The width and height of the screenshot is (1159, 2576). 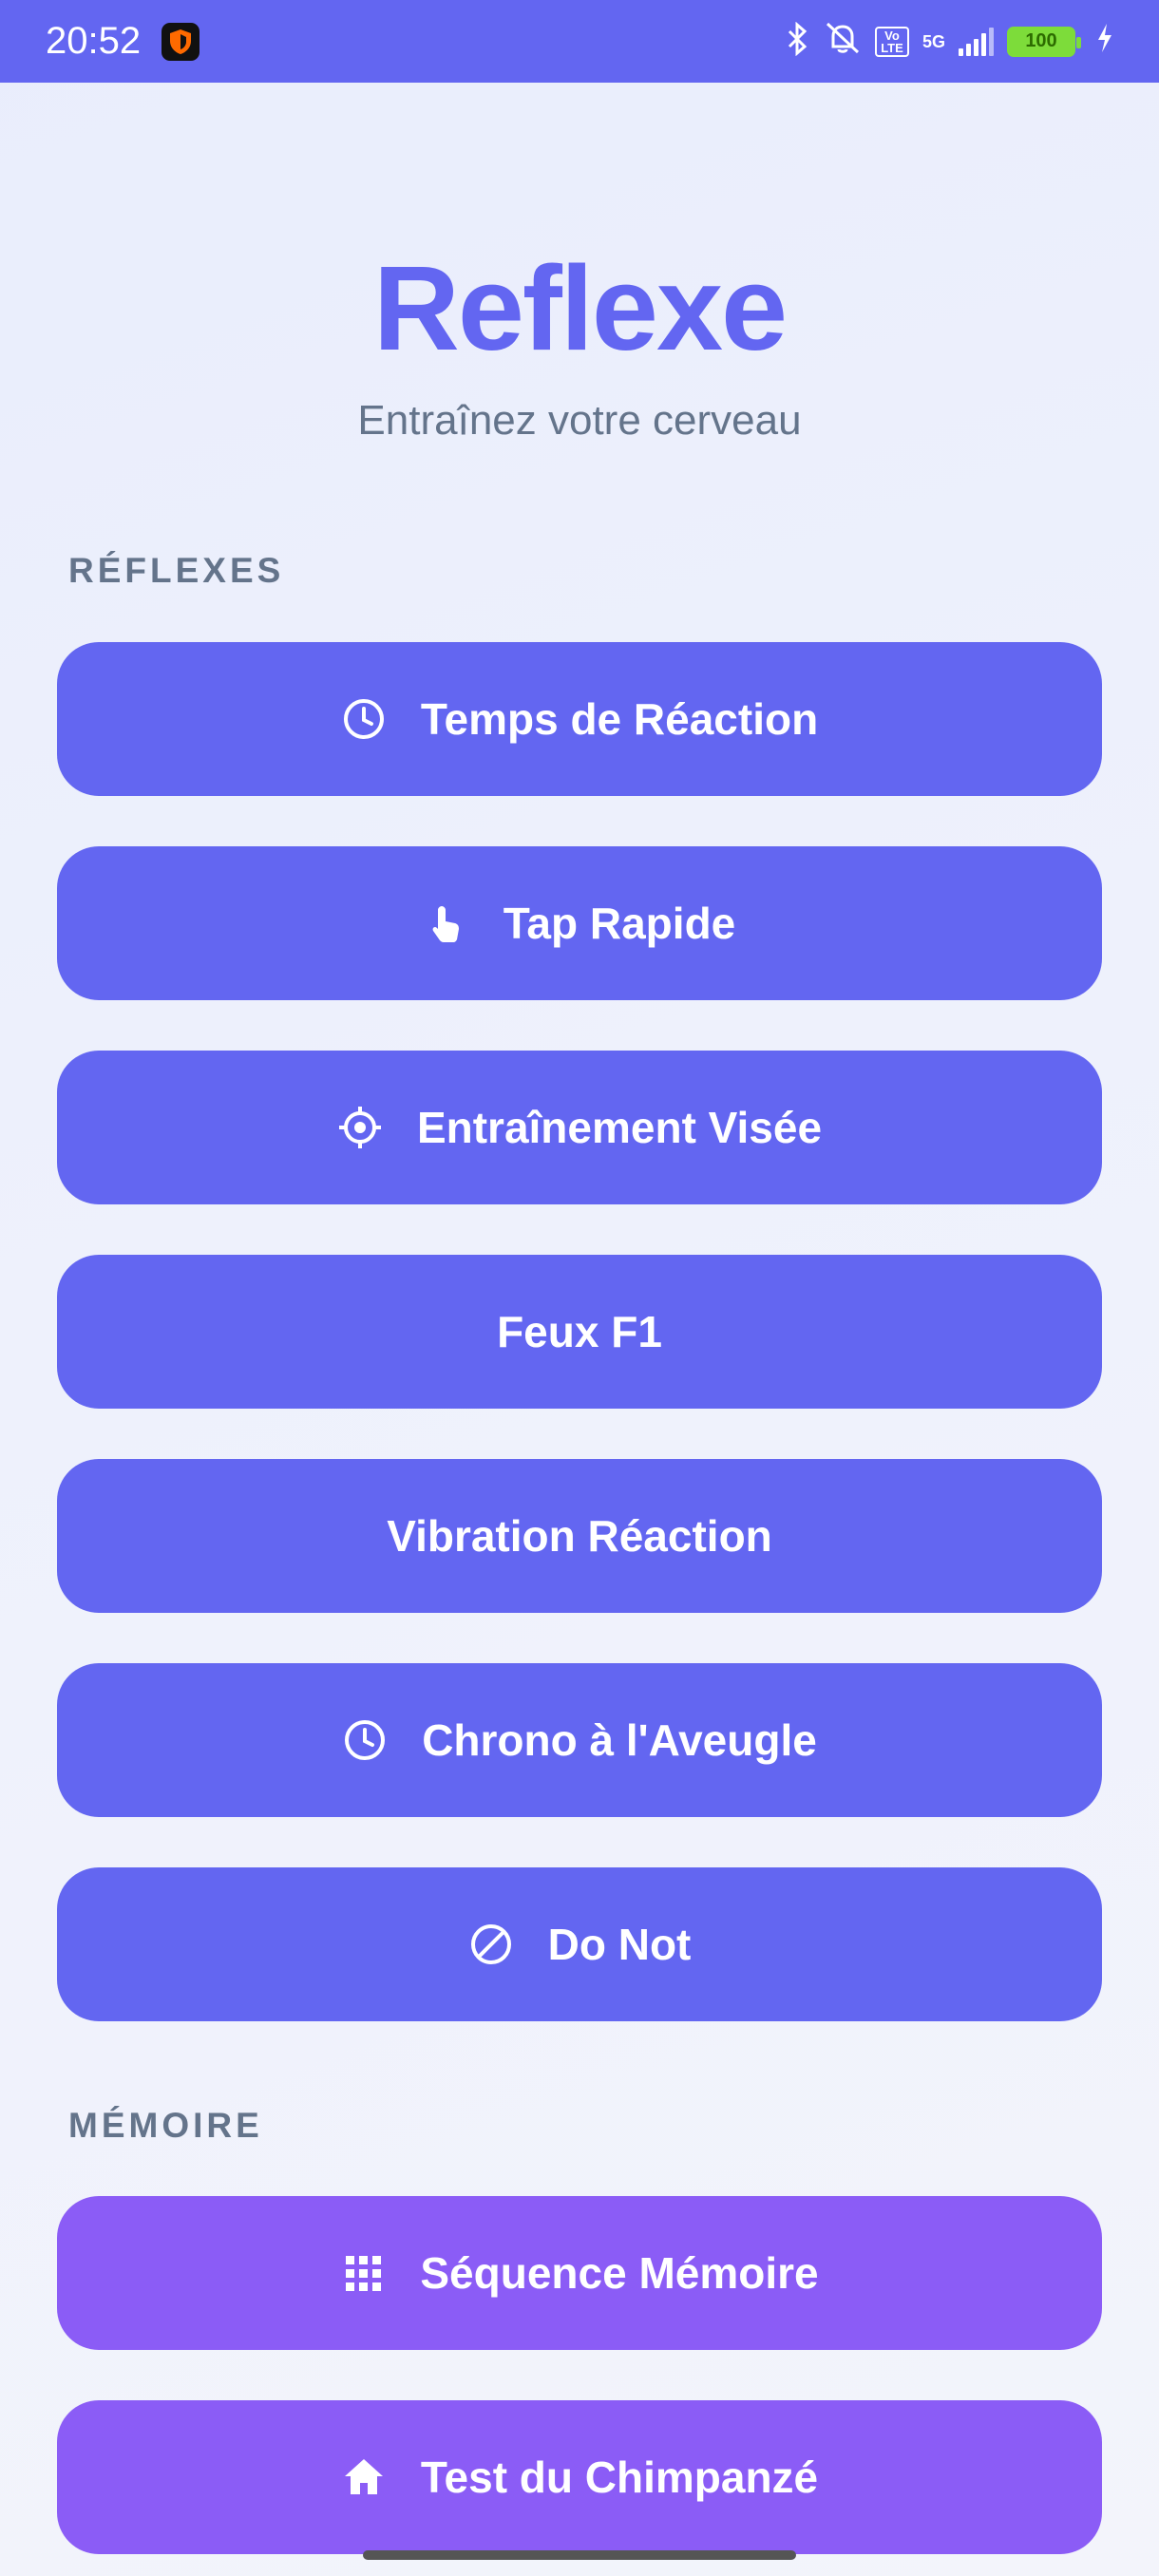 I want to click on button-label: Séquence Mémoire, so click(x=619, y=2273).